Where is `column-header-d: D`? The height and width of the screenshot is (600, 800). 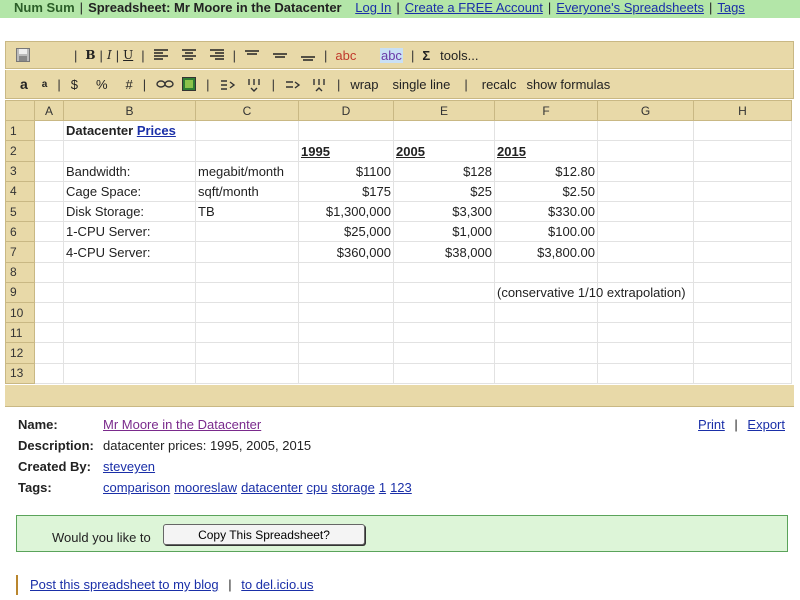 column-header-d: D is located at coordinates (346, 110).